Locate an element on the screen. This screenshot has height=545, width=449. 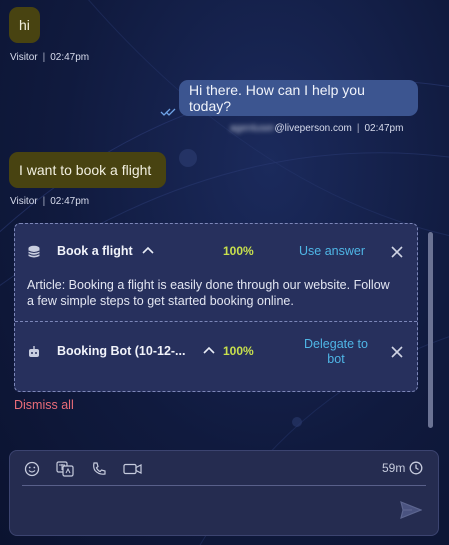
phone-icon is located at coordinates (99, 469).